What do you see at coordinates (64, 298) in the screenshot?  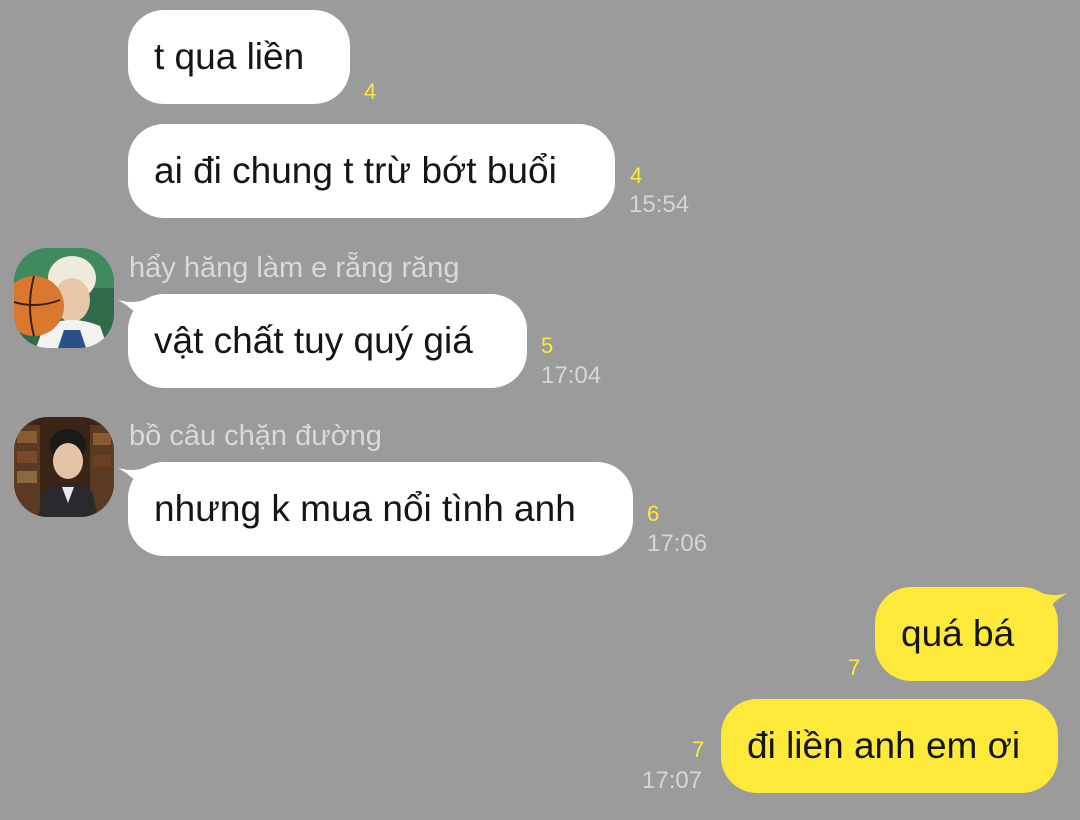 I see `basketball-user-avatar` at bounding box center [64, 298].